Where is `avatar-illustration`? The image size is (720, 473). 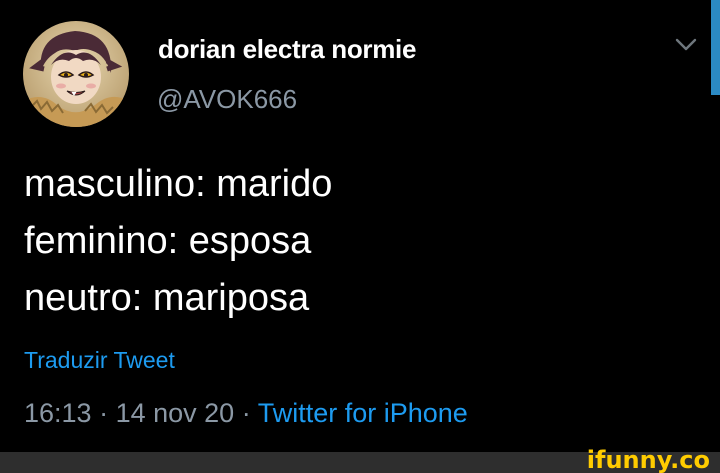
avatar-illustration is located at coordinates (76, 74).